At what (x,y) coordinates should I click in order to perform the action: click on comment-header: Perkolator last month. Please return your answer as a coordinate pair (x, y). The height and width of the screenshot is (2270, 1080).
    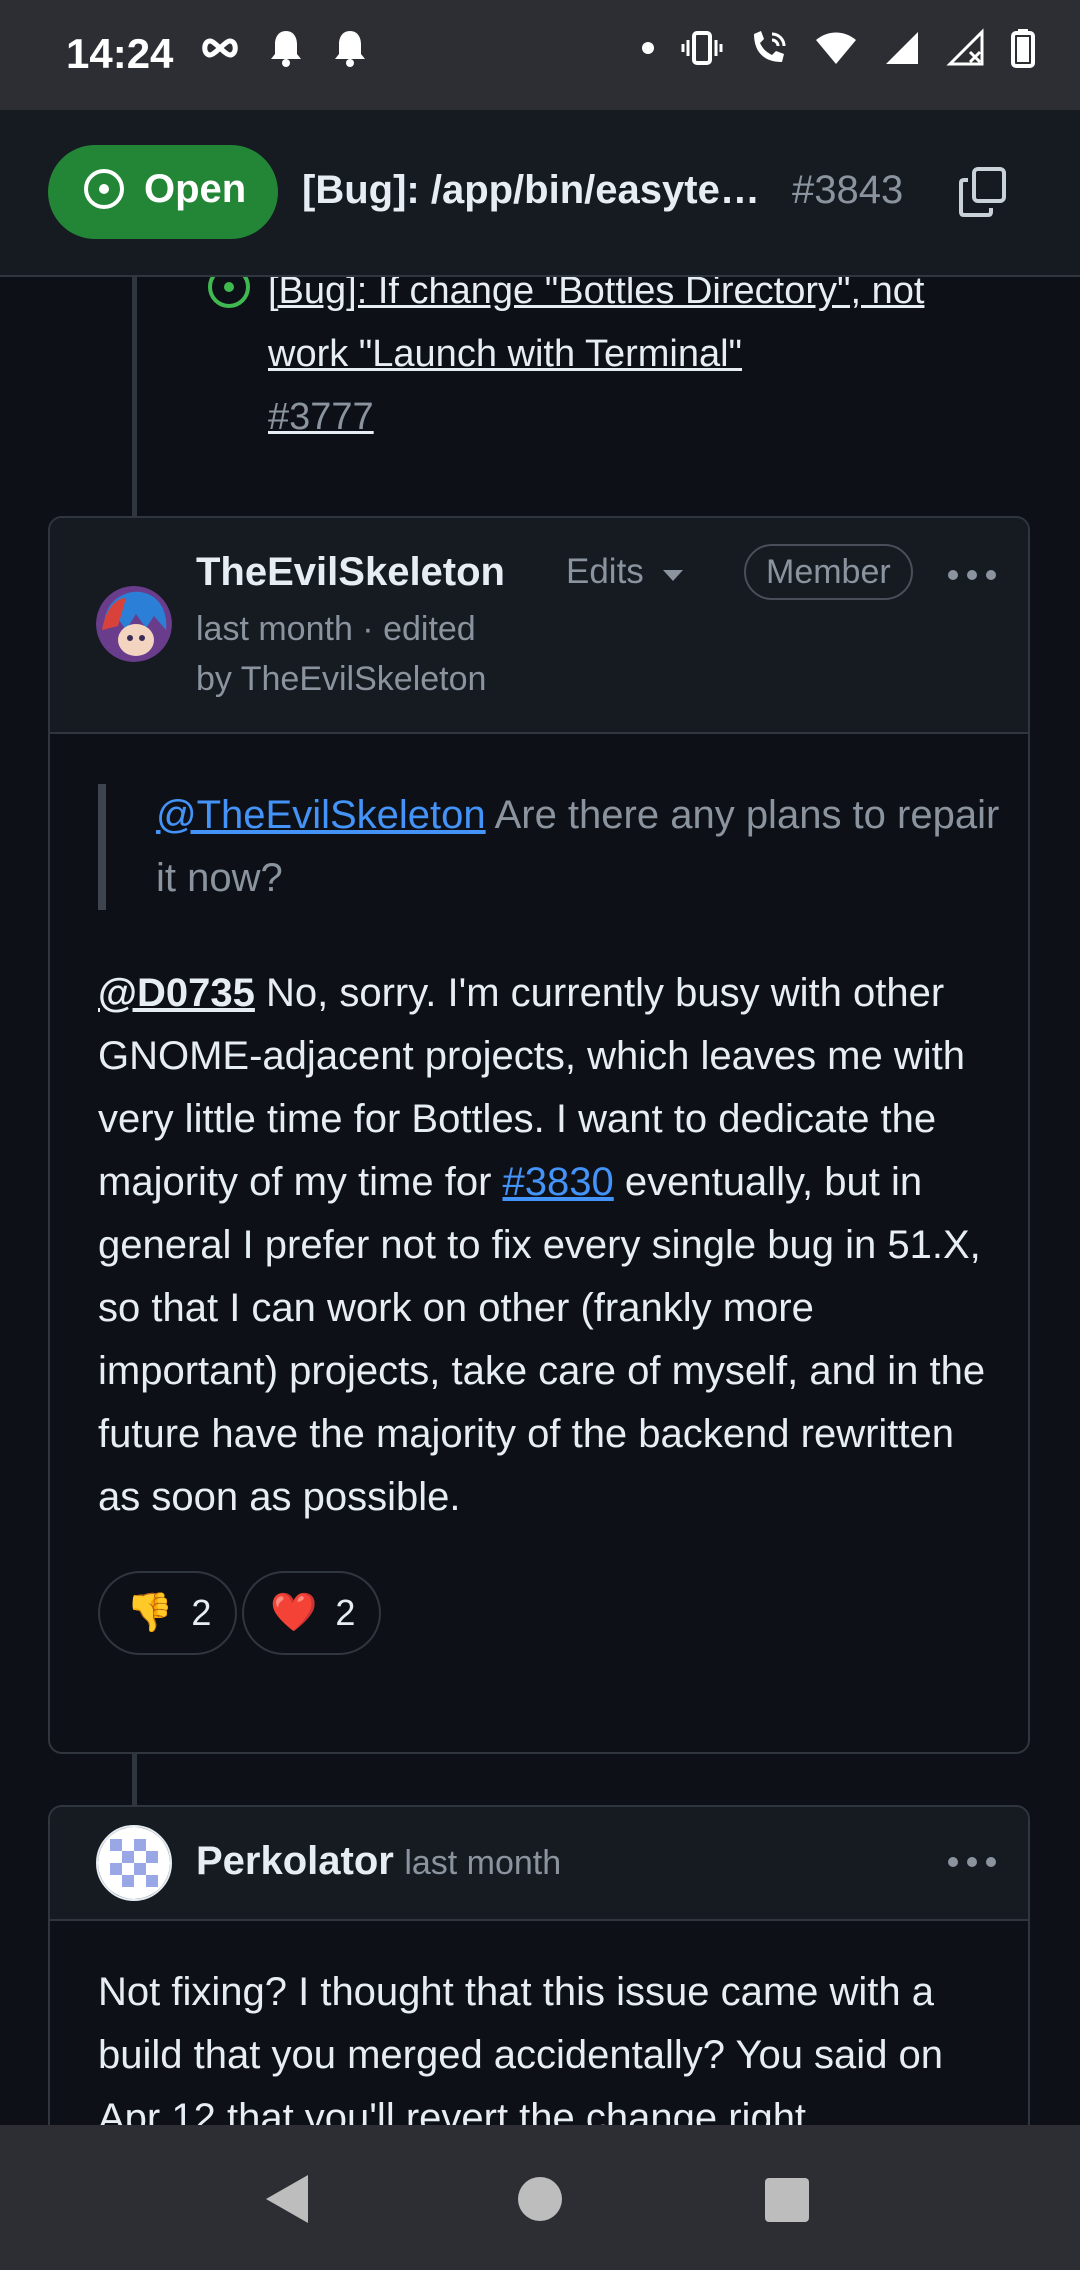
    Looking at the image, I should click on (539, 1864).